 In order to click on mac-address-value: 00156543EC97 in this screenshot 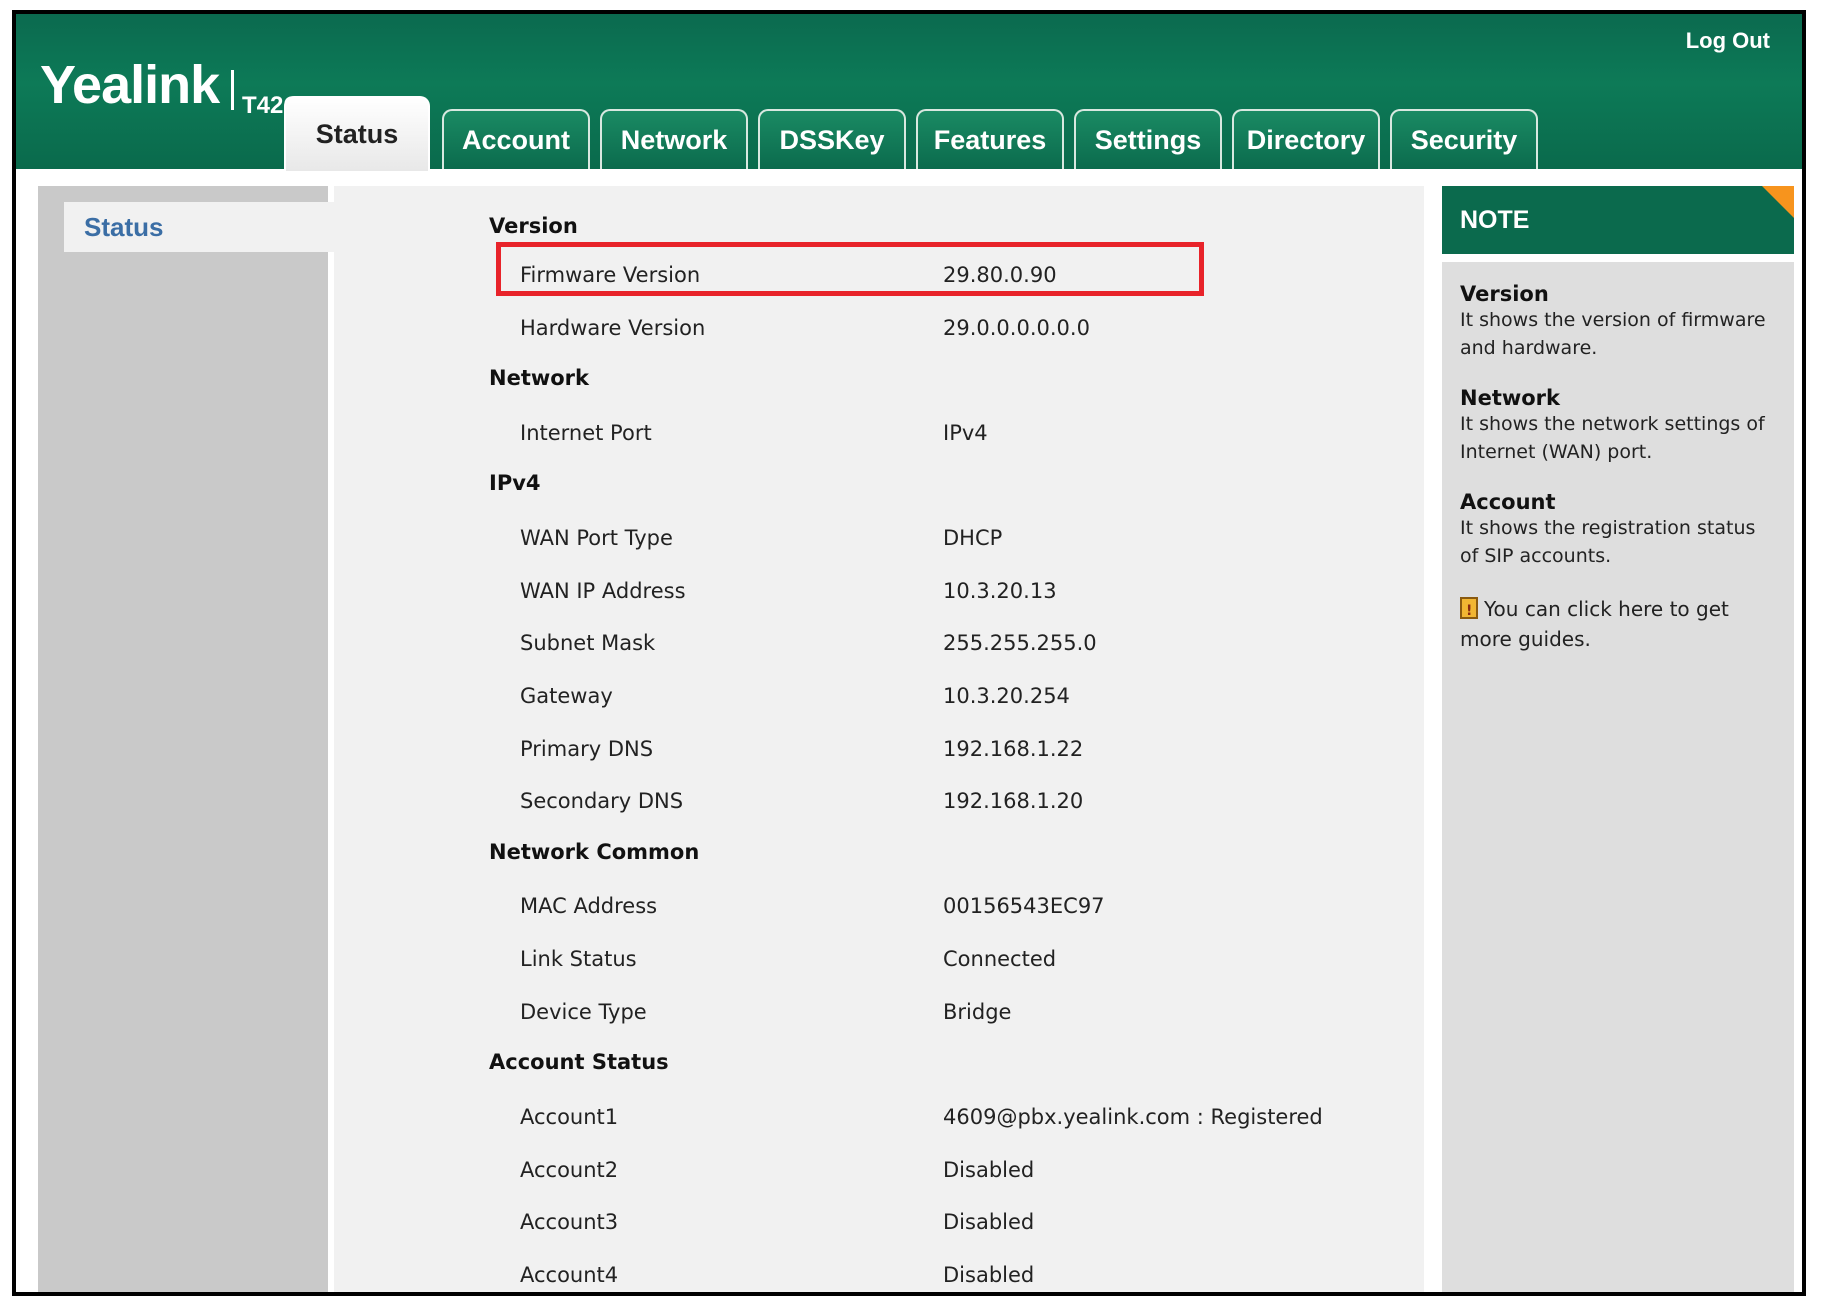, I will do `click(1024, 906)`.